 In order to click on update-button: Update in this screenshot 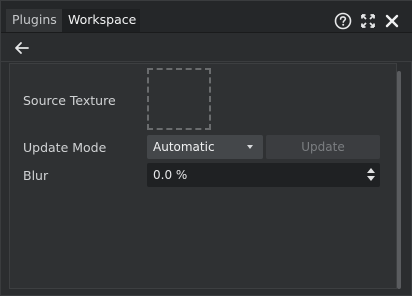, I will do `click(323, 147)`.